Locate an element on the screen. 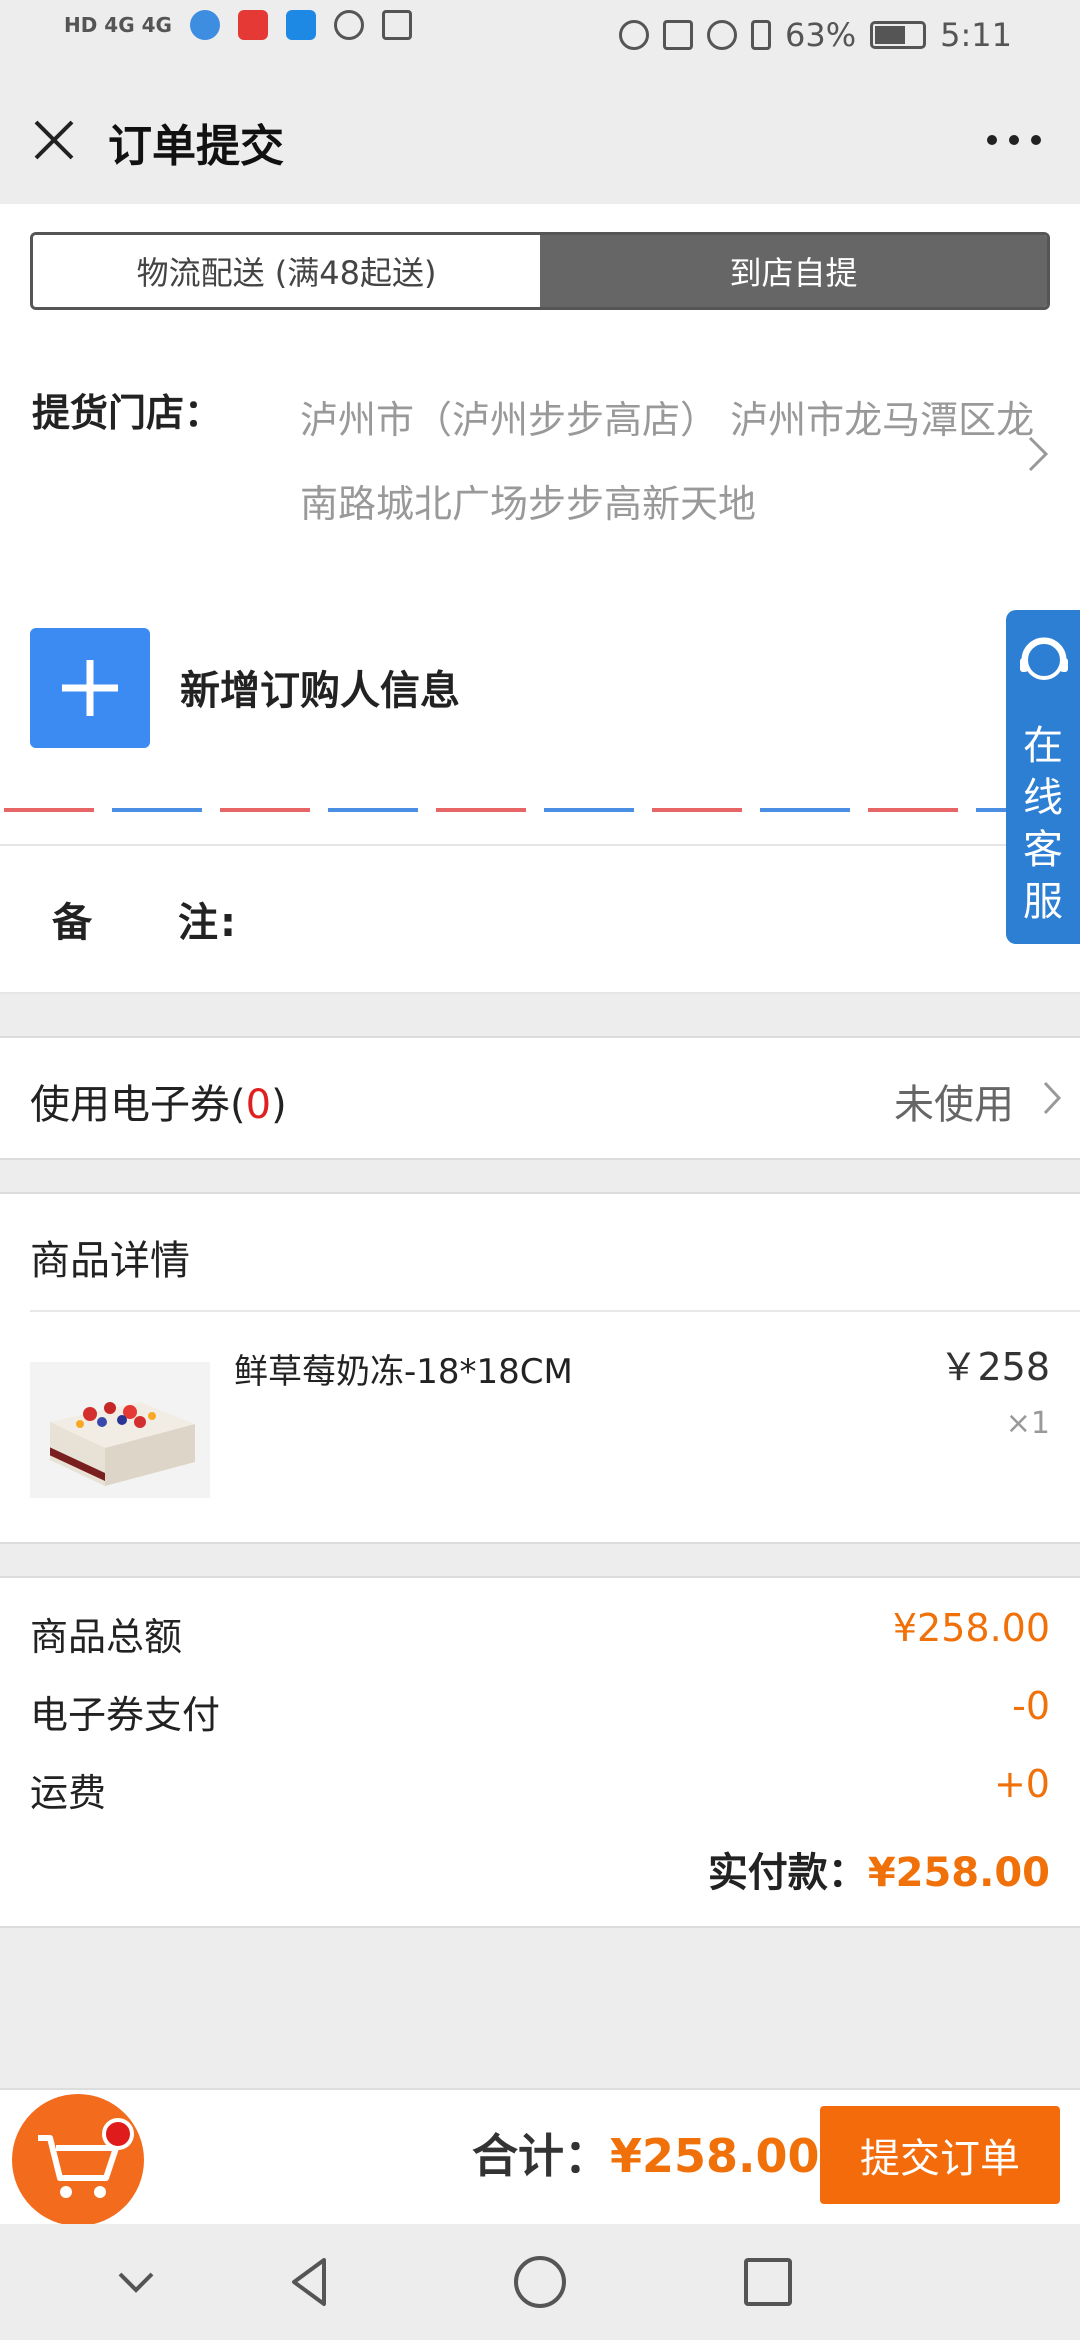 The height and width of the screenshot is (2340, 1080). back-icon is located at coordinates (310, 2282).